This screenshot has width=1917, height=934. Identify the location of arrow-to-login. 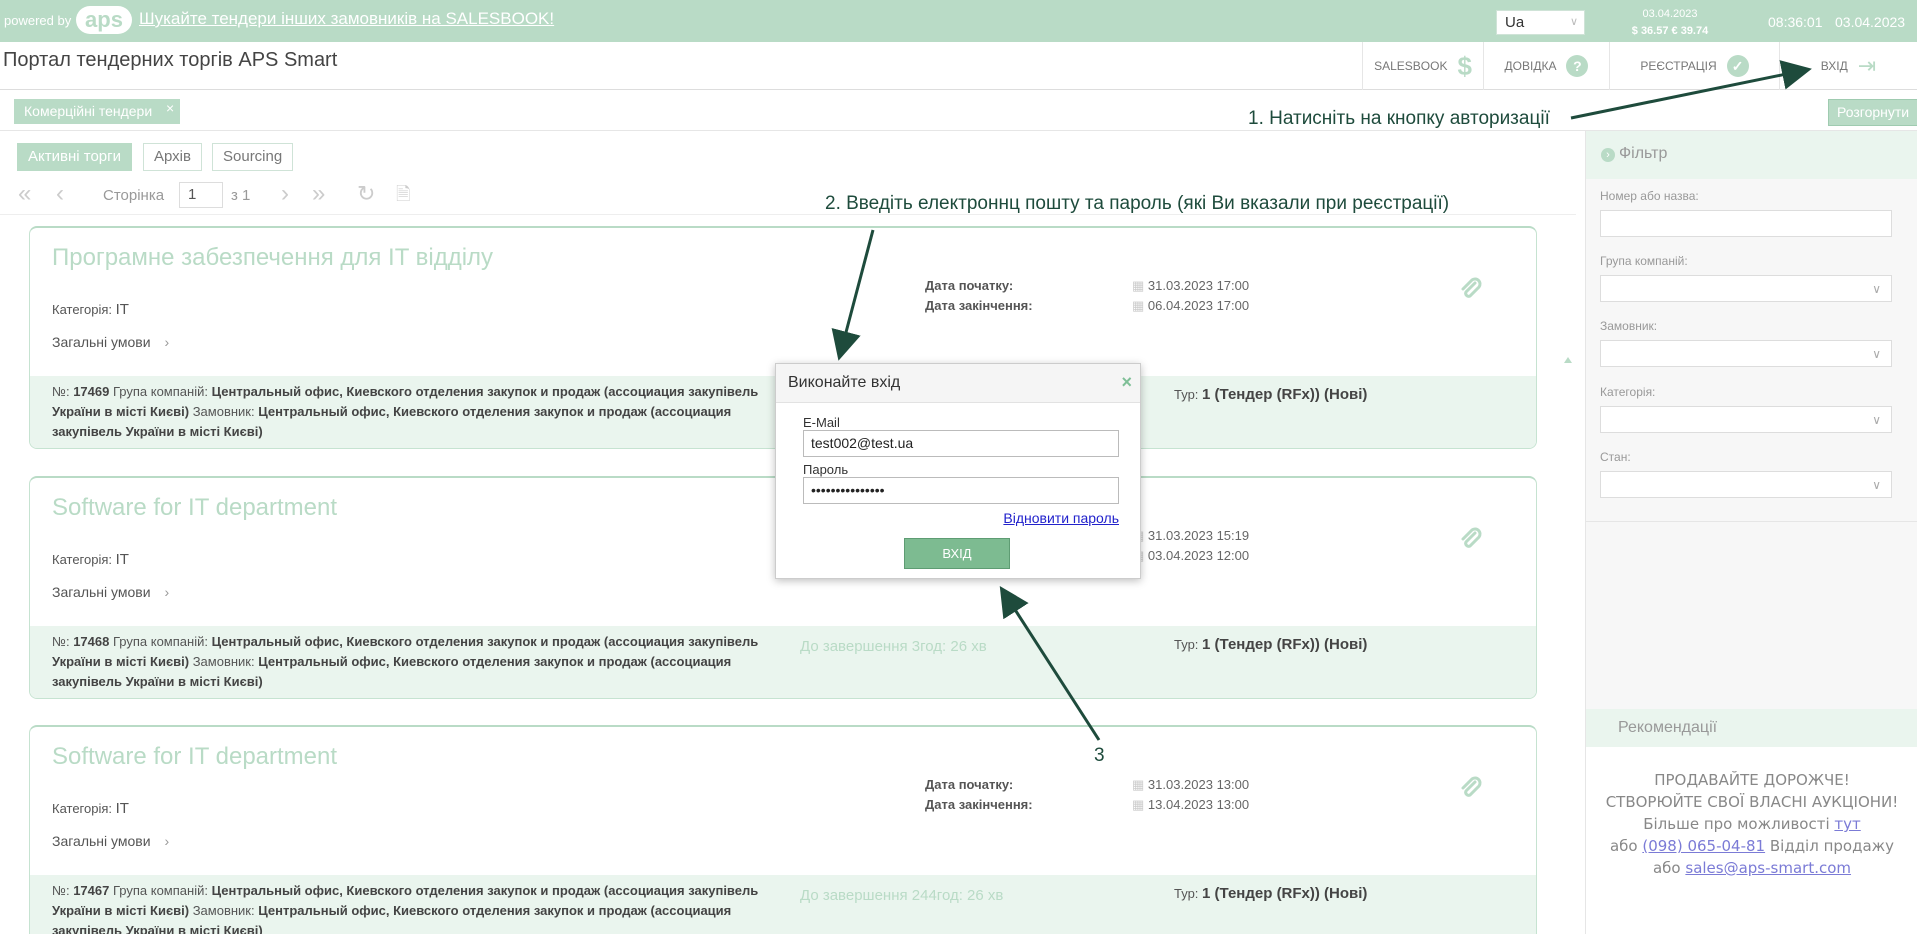
(1691, 90).